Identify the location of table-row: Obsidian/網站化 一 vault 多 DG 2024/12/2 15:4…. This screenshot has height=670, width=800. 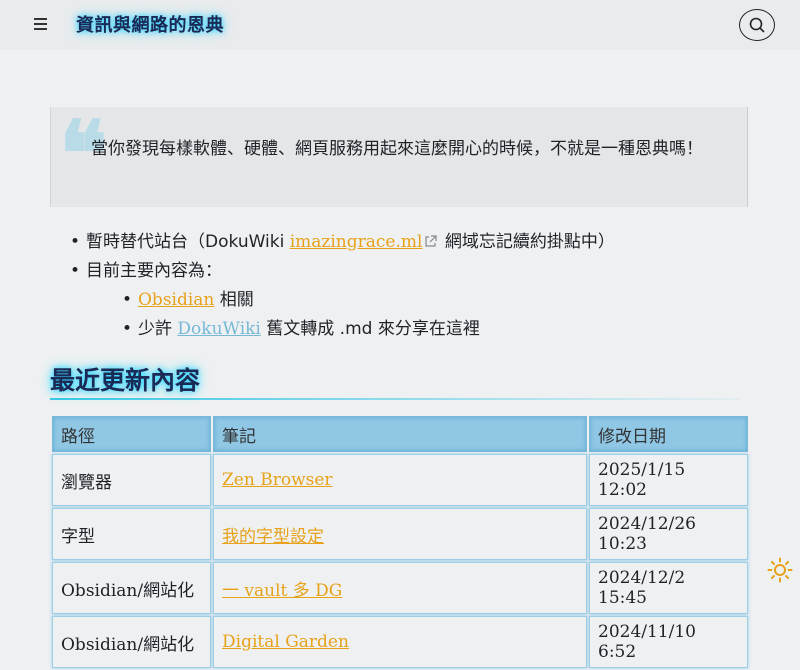
(400, 588).